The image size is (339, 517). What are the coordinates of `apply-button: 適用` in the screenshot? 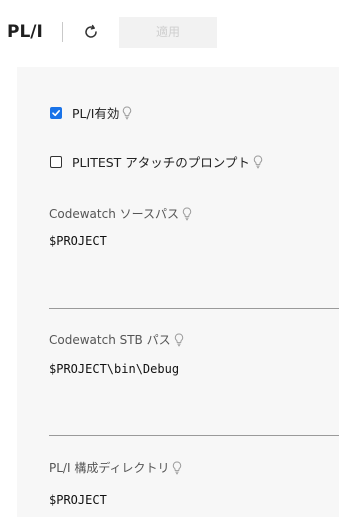 It's located at (168, 32).